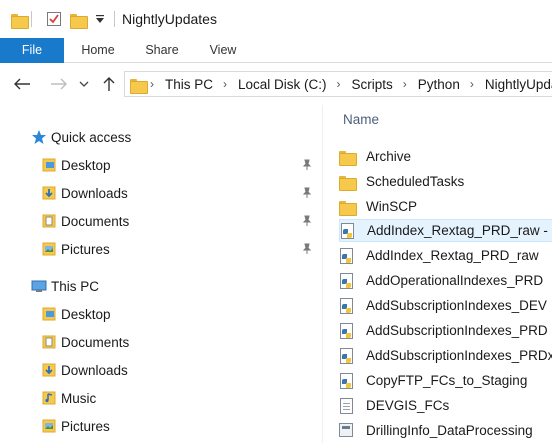 Image resolution: width=552 pixels, height=443 pixels. Describe the element at coordinates (361, 119) in the screenshot. I see `column-header-name: Name` at that location.